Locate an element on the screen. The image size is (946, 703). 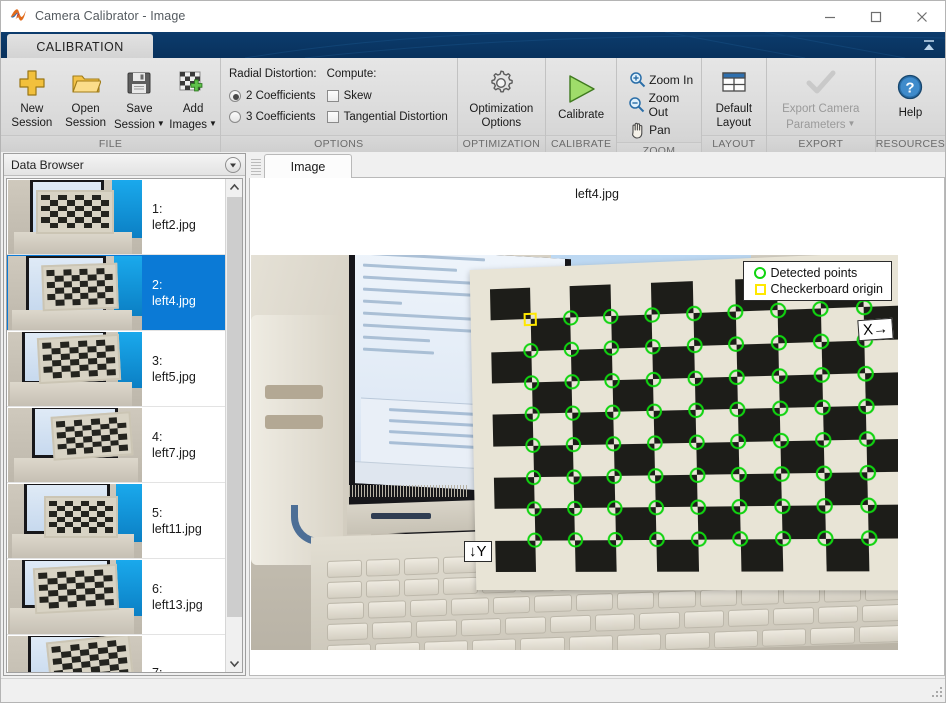
zoom-in-button: Zoom In is located at coordinates (663, 79).